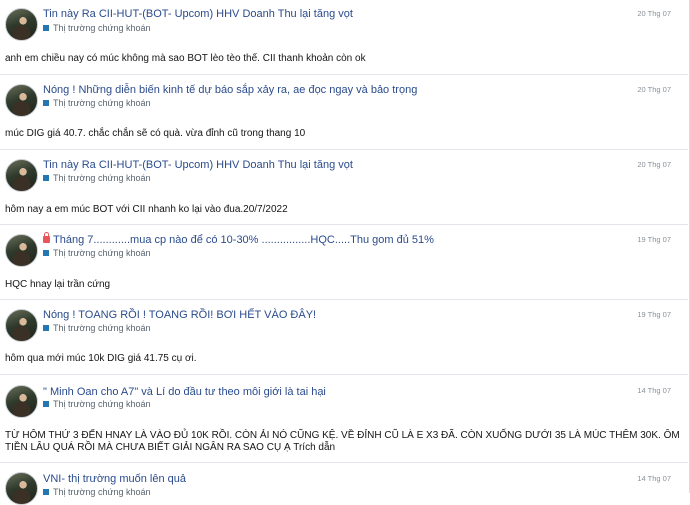  Describe the element at coordinates (114, 479) in the screenshot. I see `thread-title-link: VNI- thị trường muốn lên quả` at that location.